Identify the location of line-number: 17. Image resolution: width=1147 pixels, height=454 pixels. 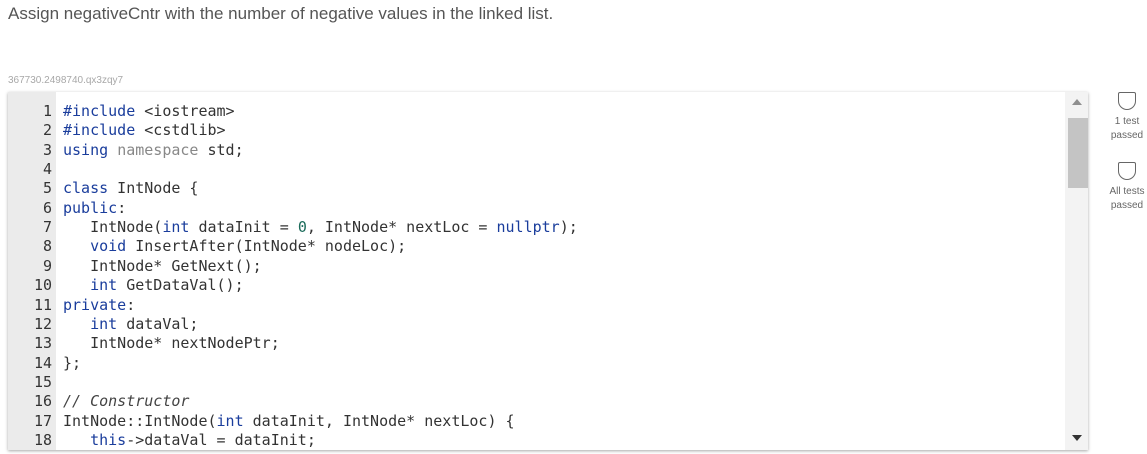
(42, 420).